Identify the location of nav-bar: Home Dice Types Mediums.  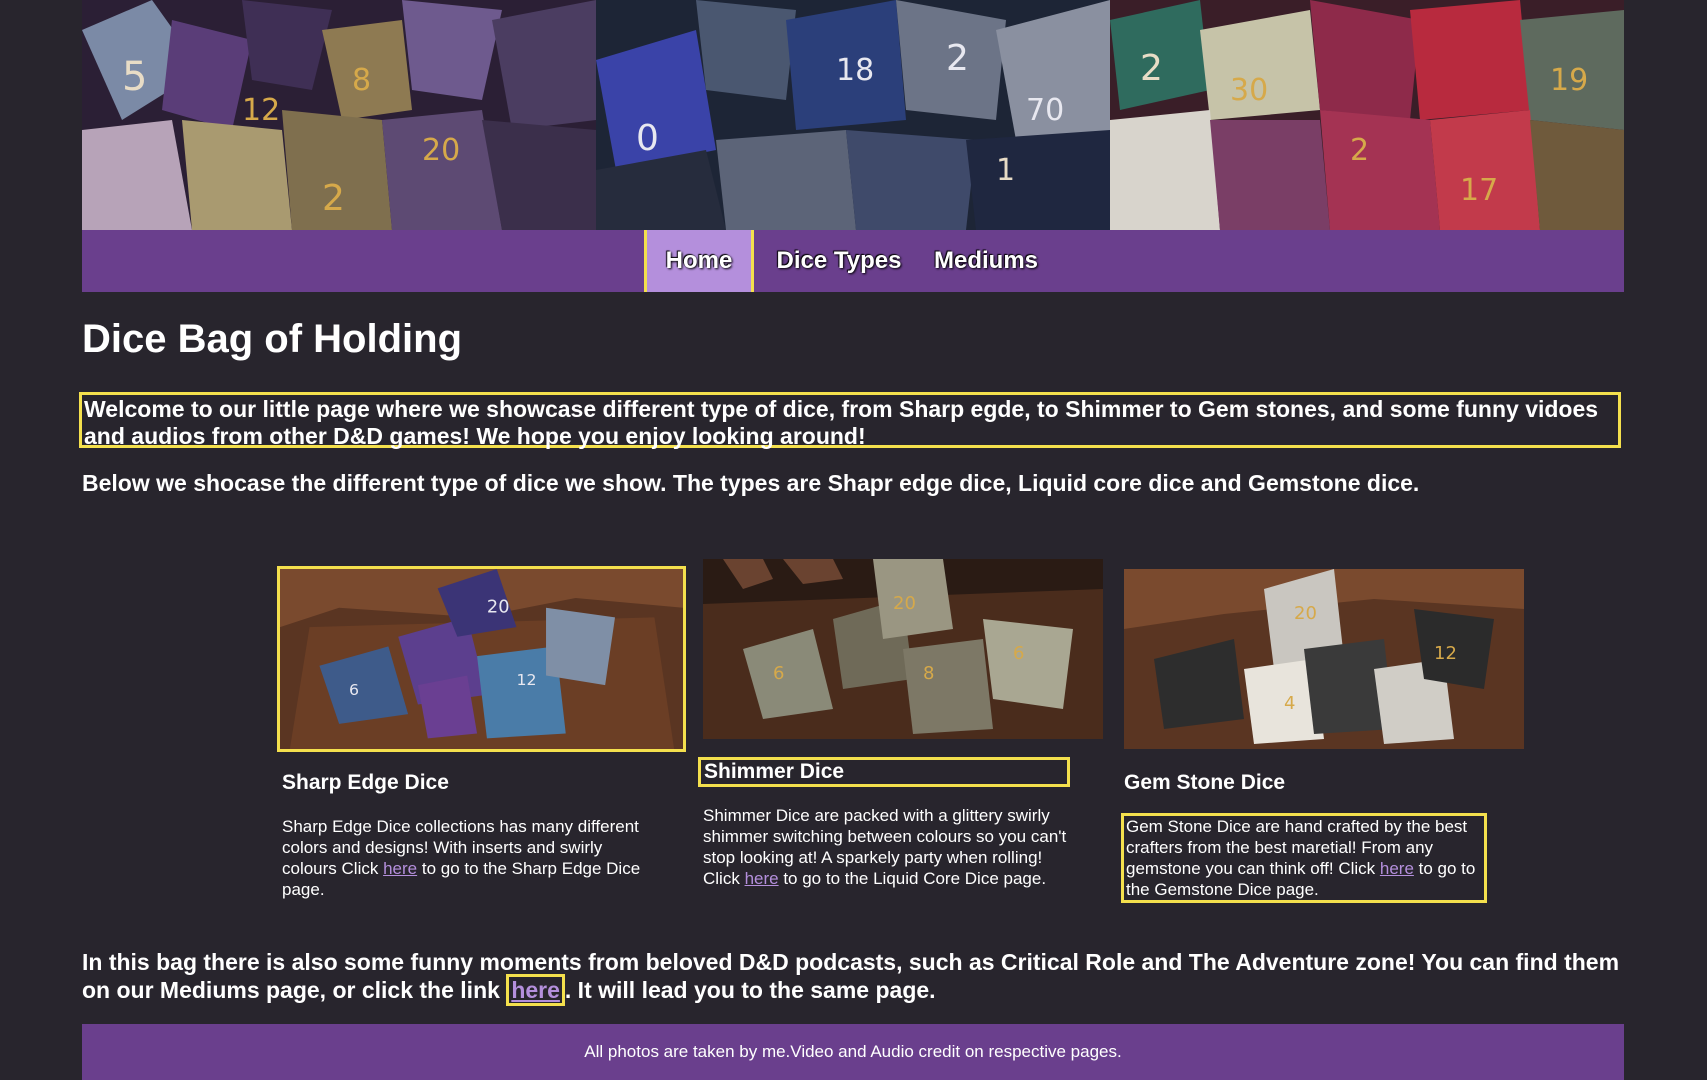
(853, 261).